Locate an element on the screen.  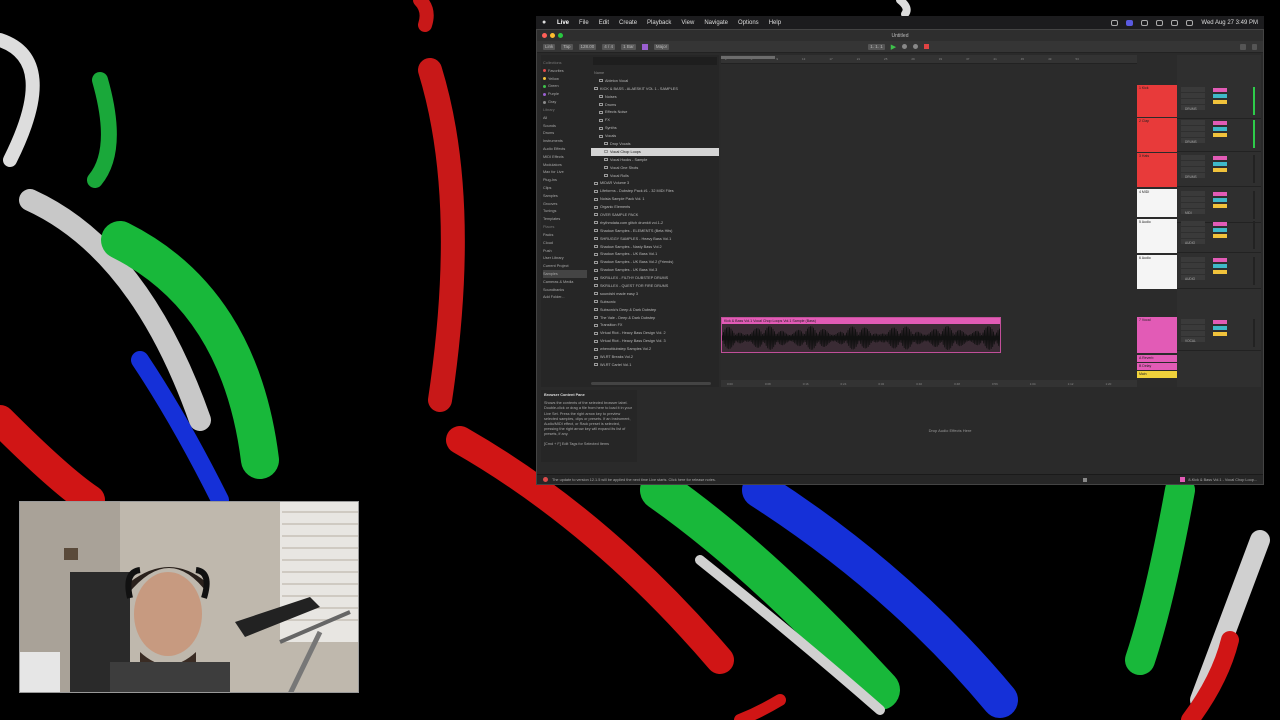
browser-file-item: whenofdubstep Samples Vol.2 is located at coordinates (655, 349).